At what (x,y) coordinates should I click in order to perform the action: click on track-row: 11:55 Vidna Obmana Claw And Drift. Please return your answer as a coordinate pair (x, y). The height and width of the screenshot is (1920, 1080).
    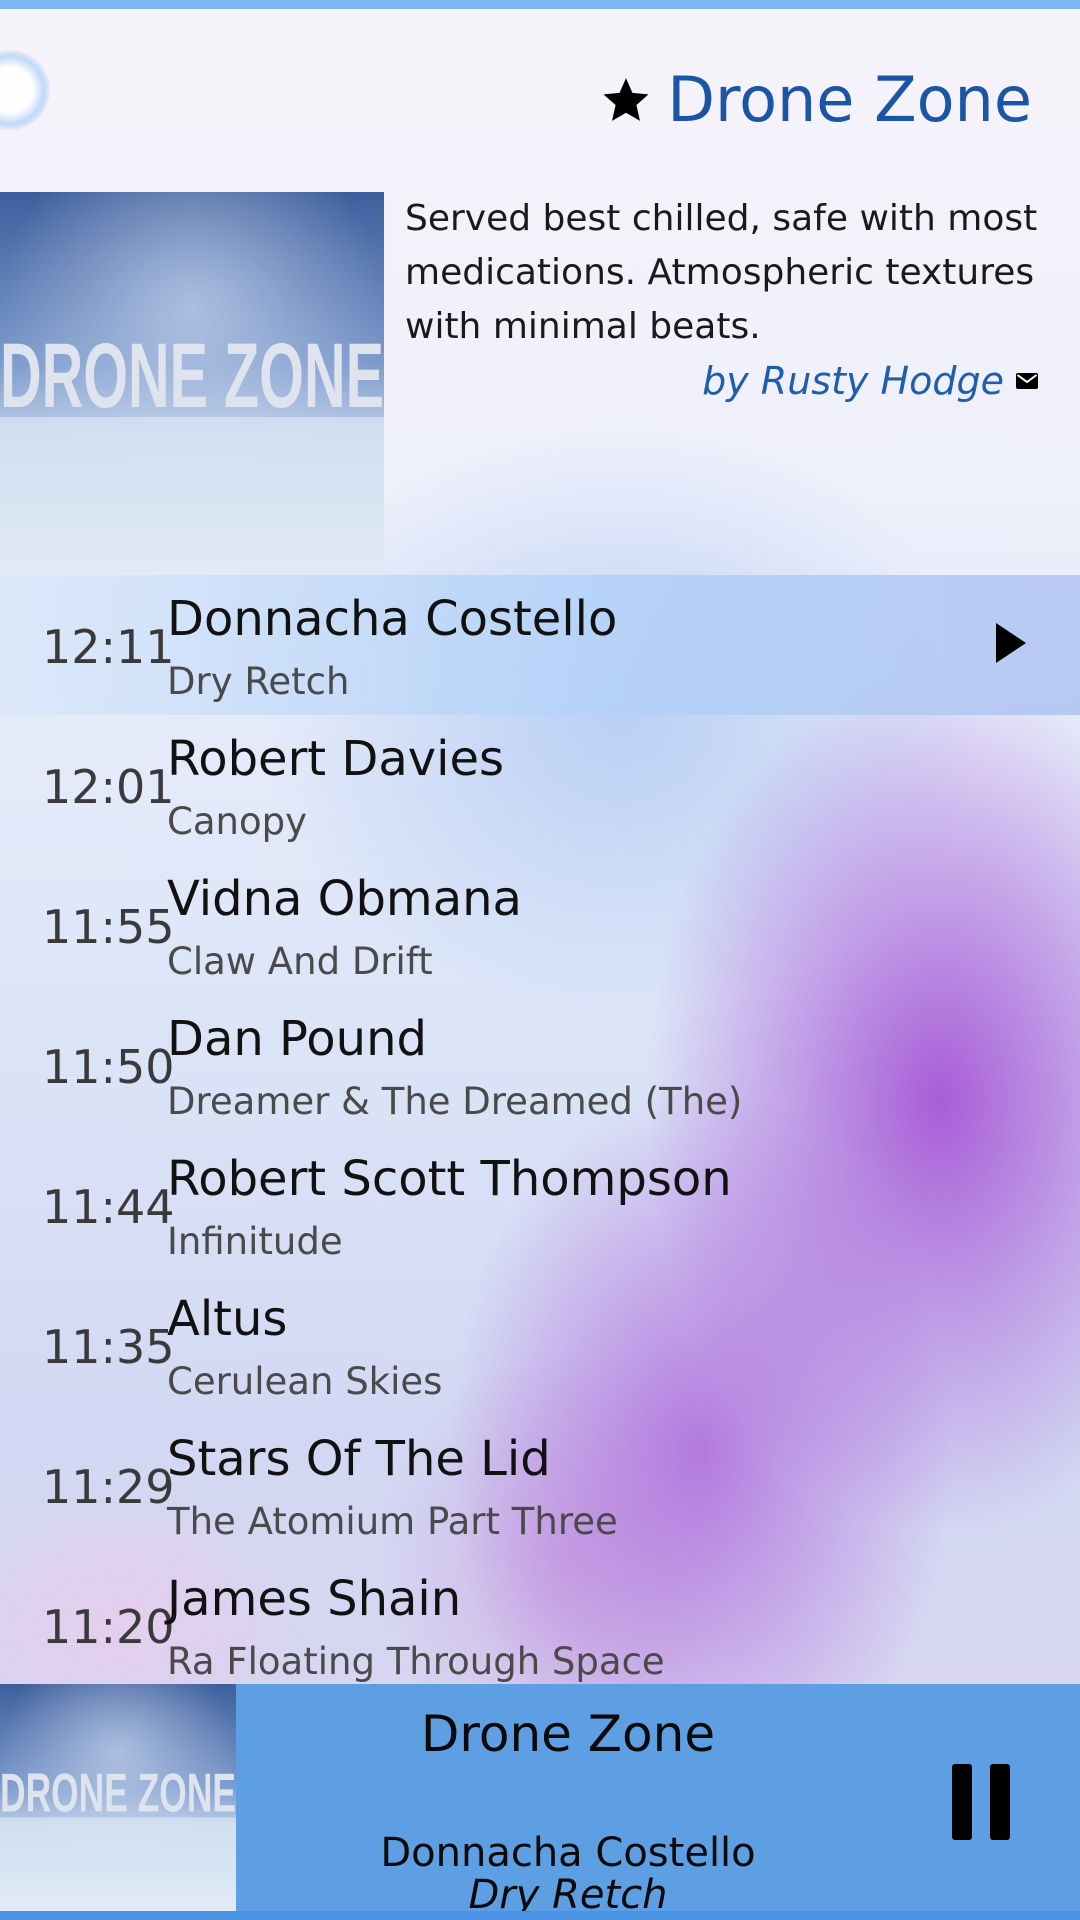
    Looking at the image, I should click on (540, 925).